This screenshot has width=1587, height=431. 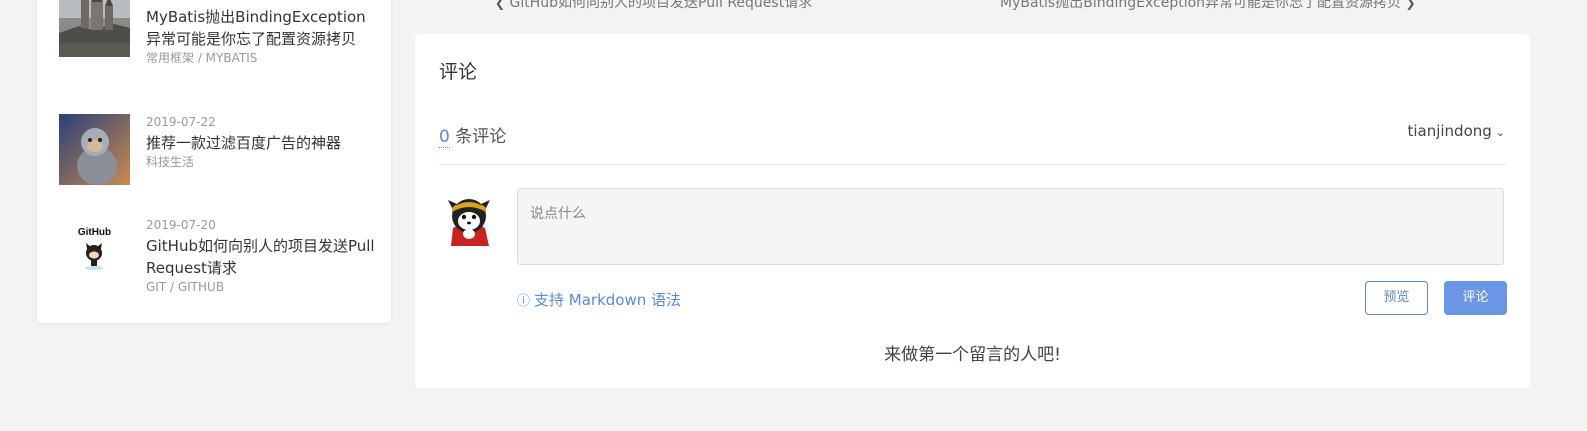 What do you see at coordinates (94, 232) in the screenshot?
I see `github-logo-text: GitHub` at bounding box center [94, 232].